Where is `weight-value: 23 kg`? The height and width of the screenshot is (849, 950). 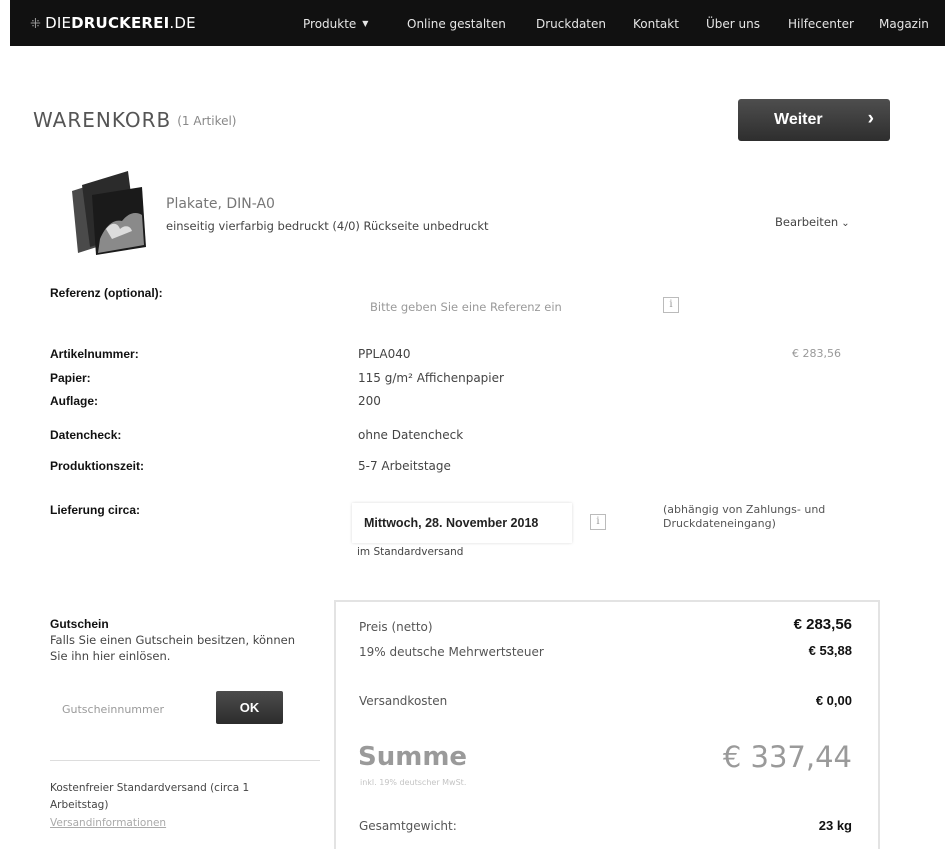
weight-value: 23 kg is located at coordinates (835, 825).